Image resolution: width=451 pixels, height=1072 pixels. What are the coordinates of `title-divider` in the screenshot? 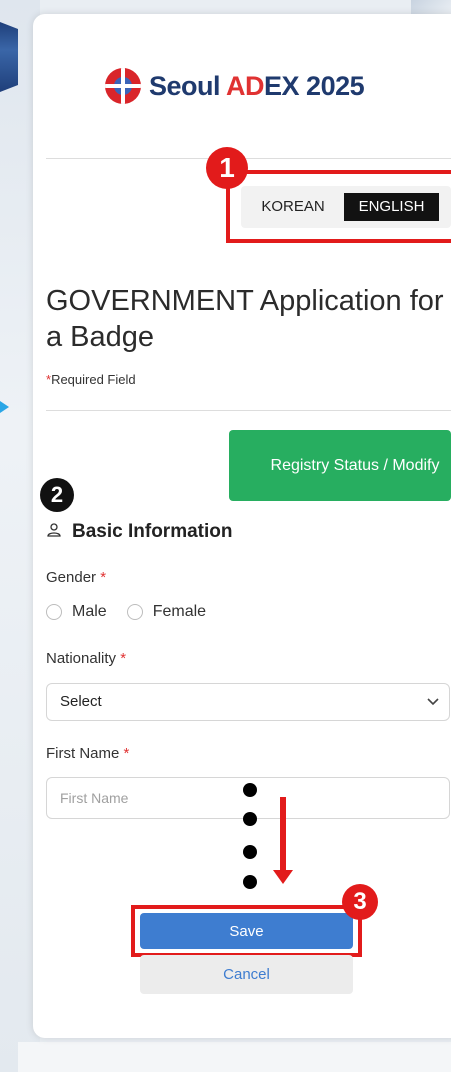 It's located at (248, 410).